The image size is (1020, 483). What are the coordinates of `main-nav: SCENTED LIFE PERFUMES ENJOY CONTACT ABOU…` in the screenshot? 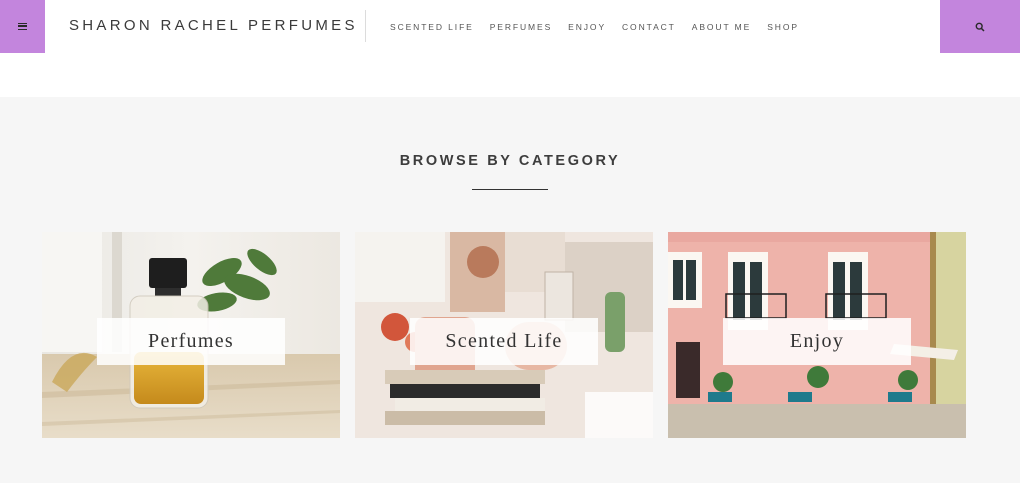 It's located at (602, 26).